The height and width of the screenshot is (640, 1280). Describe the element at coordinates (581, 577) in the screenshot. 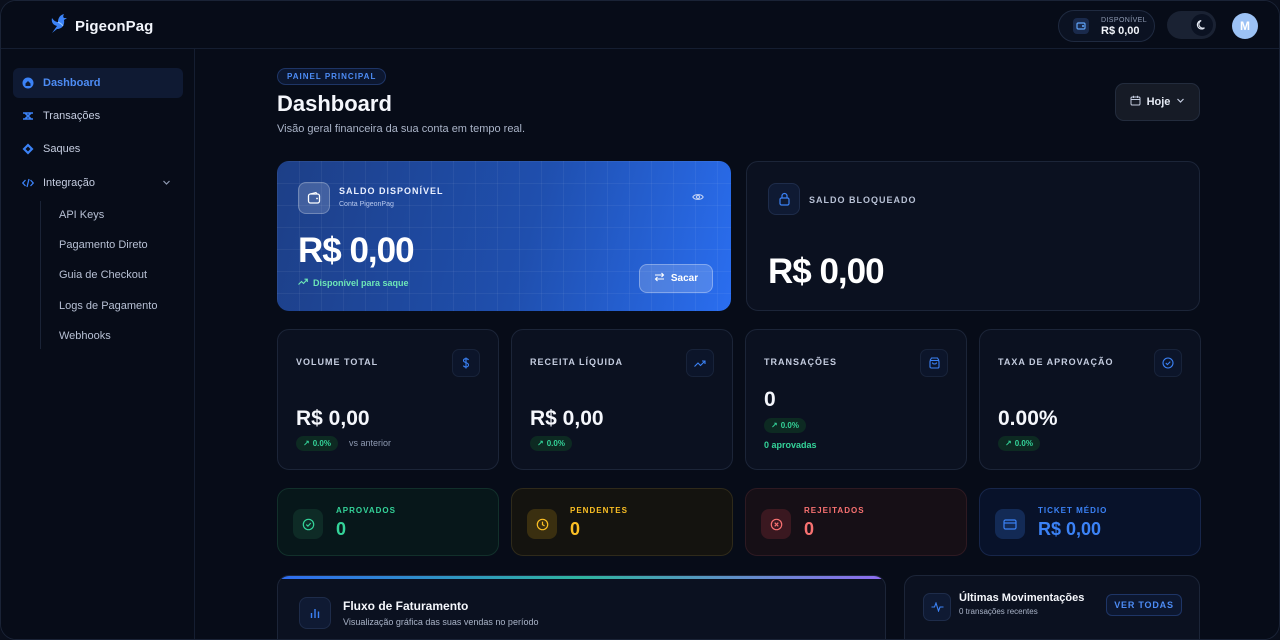

I see `gradient-accent-bar` at that location.